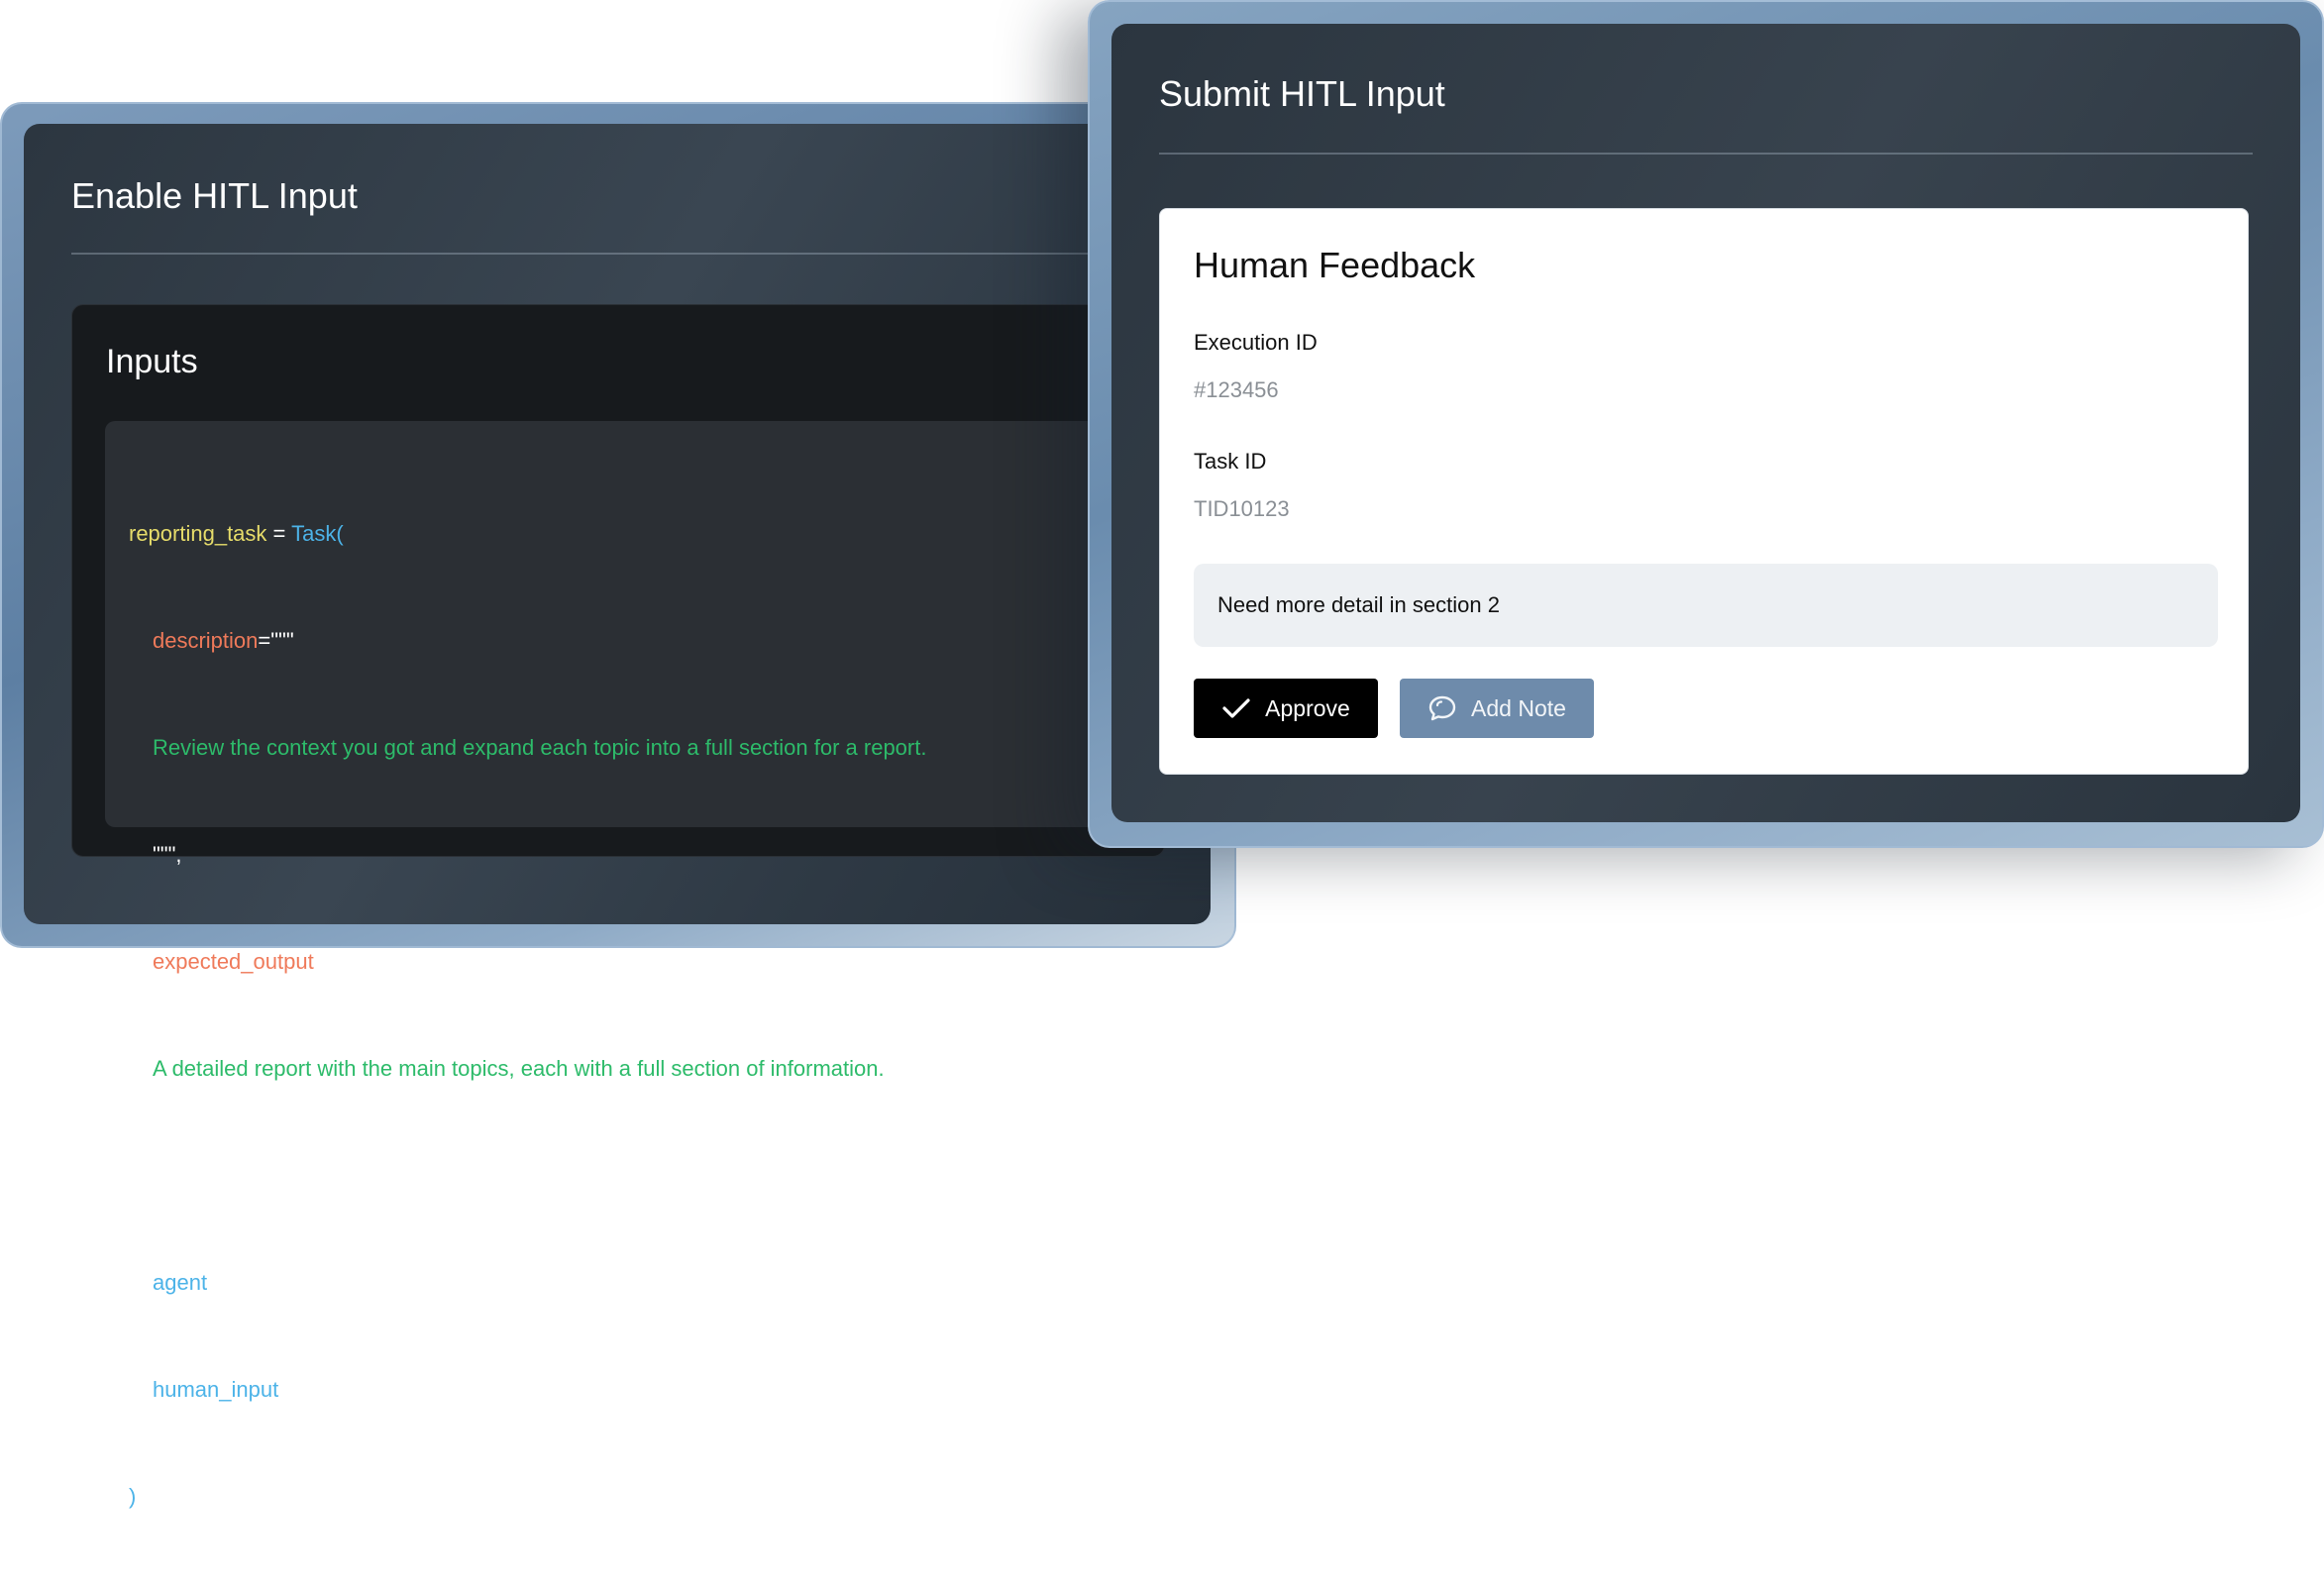 This screenshot has width=2324, height=1586. Describe the element at coordinates (1231, 461) in the screenshot. I see `task-id-label: Task ID` at that location.